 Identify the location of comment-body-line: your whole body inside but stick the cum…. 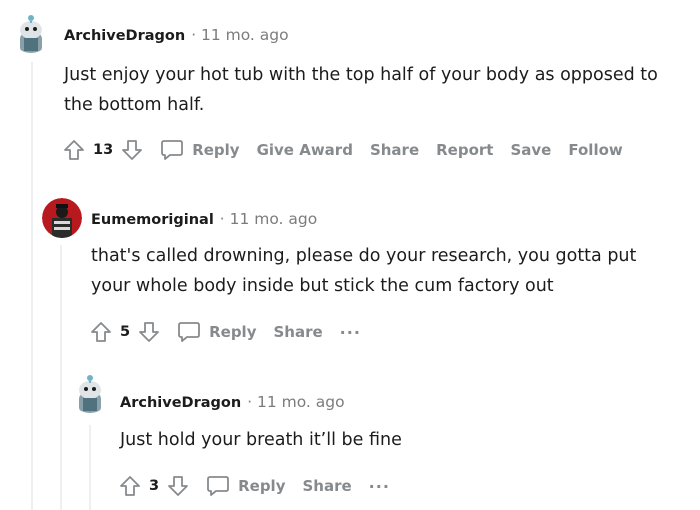
(322, 286).